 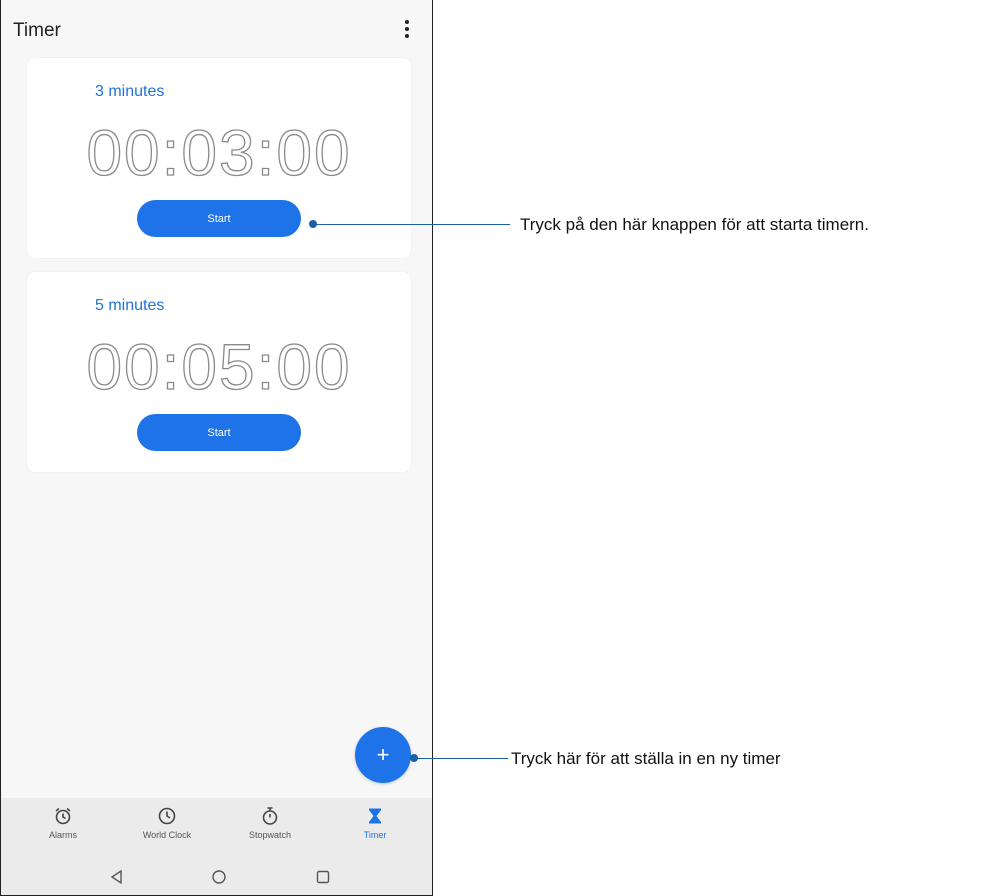 I want to click on page-title: Timer, so click(x=37, y=30).